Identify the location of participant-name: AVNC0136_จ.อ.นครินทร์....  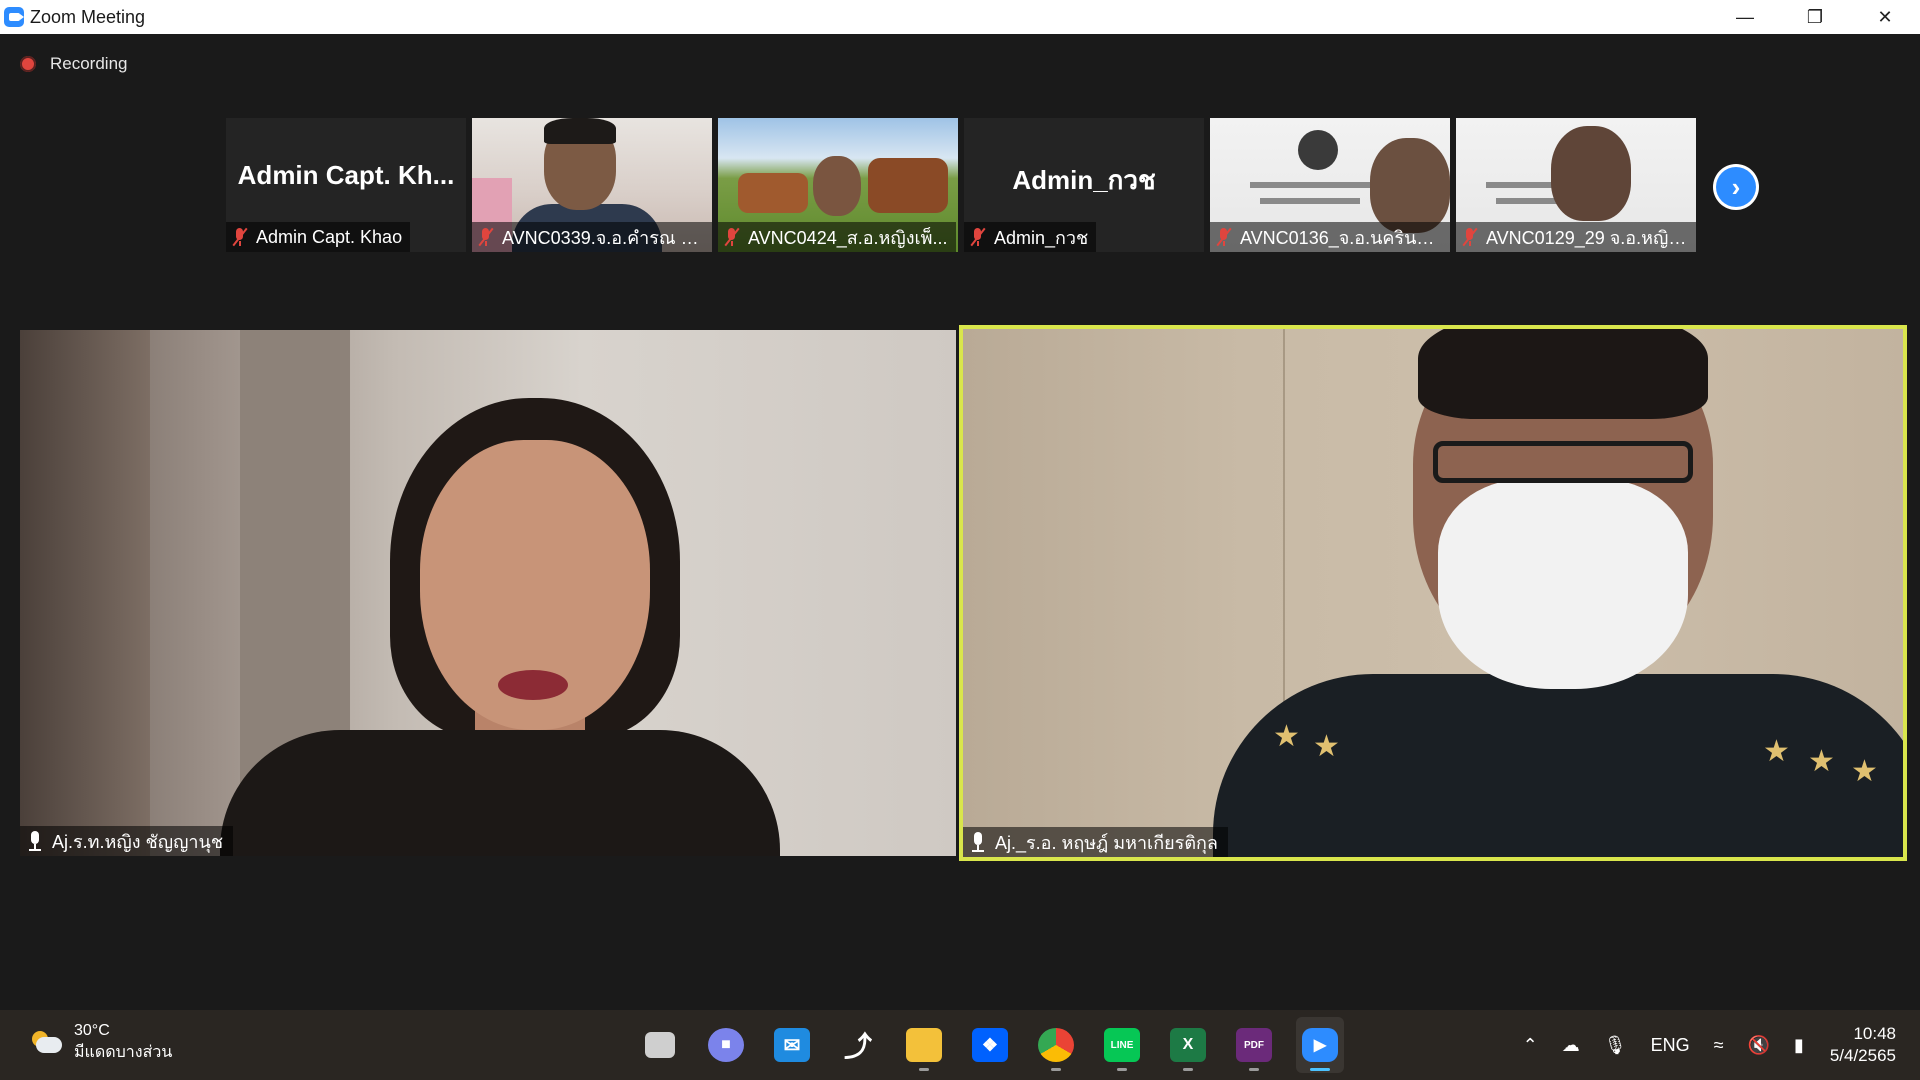
(1341, 237).